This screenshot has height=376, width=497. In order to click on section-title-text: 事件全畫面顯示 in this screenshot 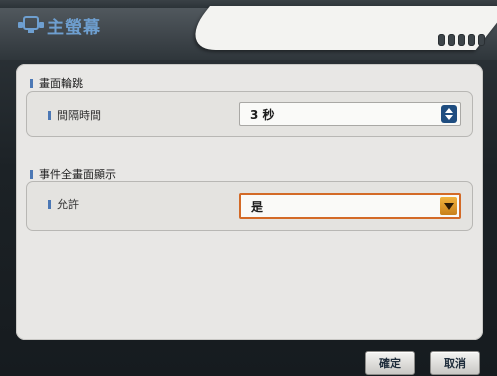, I will do `click(77, 174)`.